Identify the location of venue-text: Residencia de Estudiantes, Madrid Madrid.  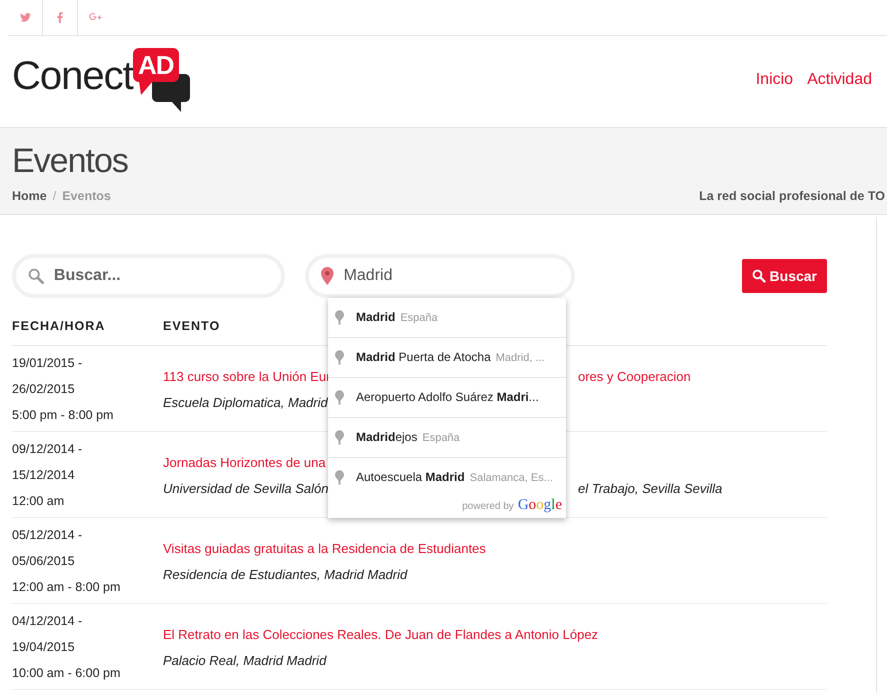
(285, 574).